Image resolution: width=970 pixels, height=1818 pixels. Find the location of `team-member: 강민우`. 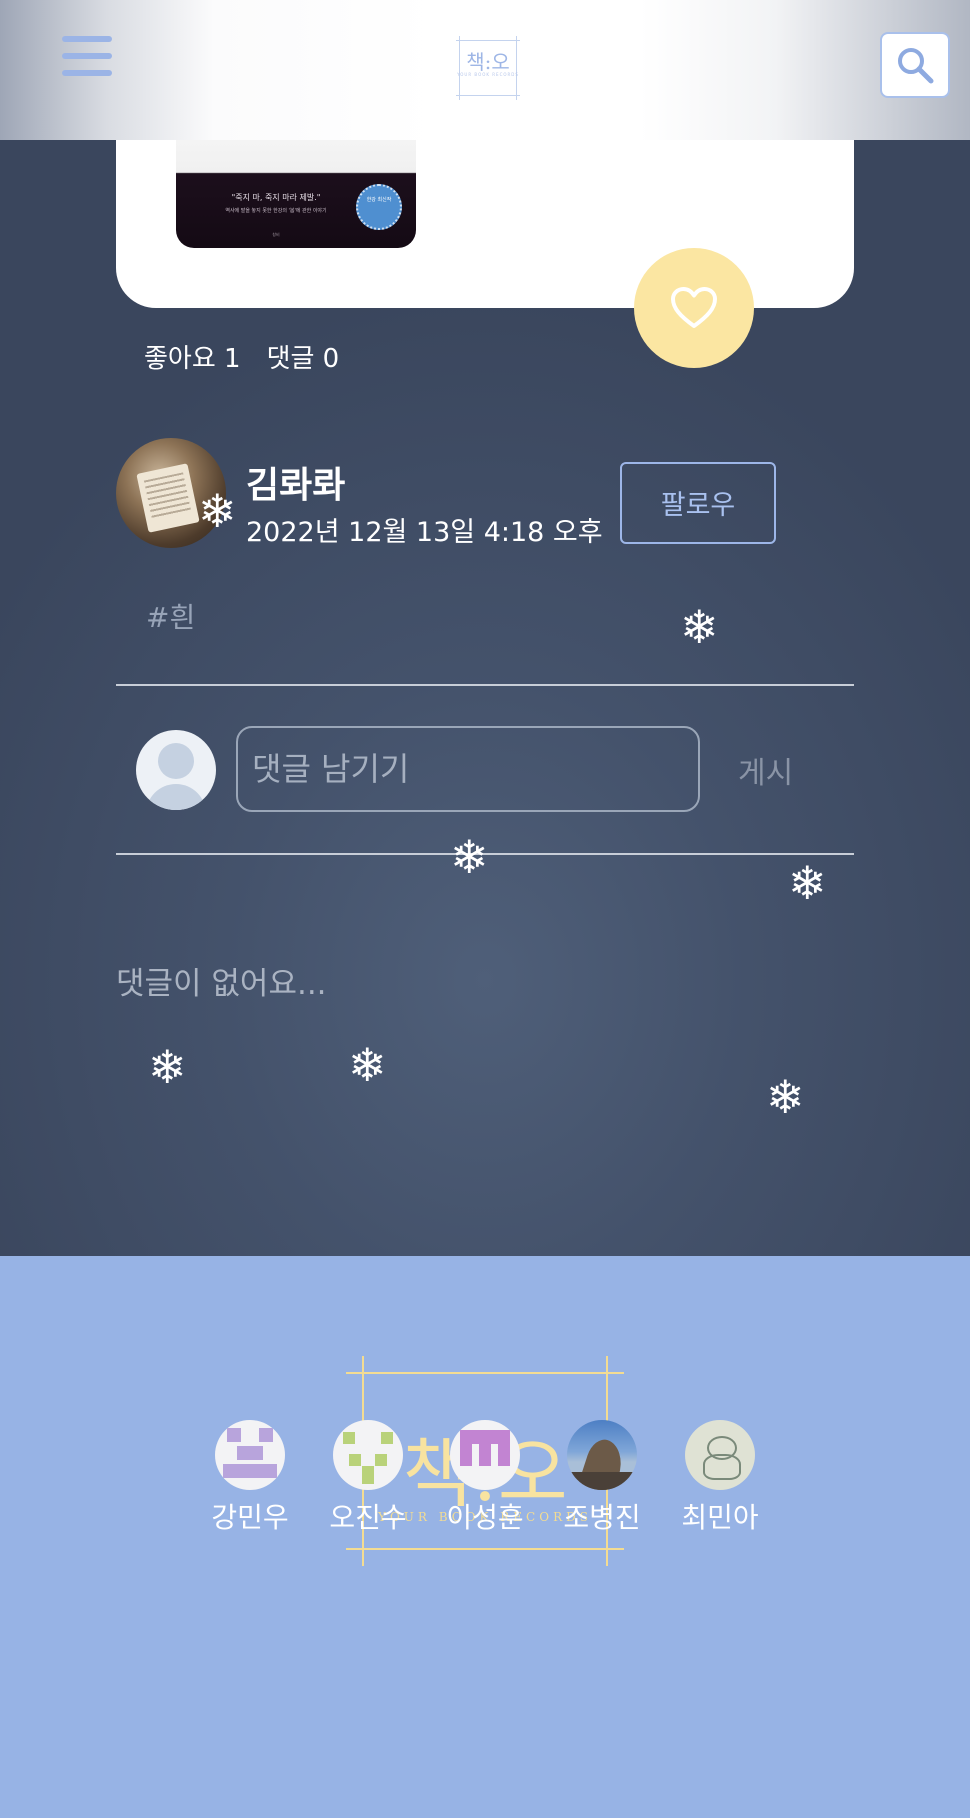

team-member: 강민우 is located at coordinates (250, 1478).